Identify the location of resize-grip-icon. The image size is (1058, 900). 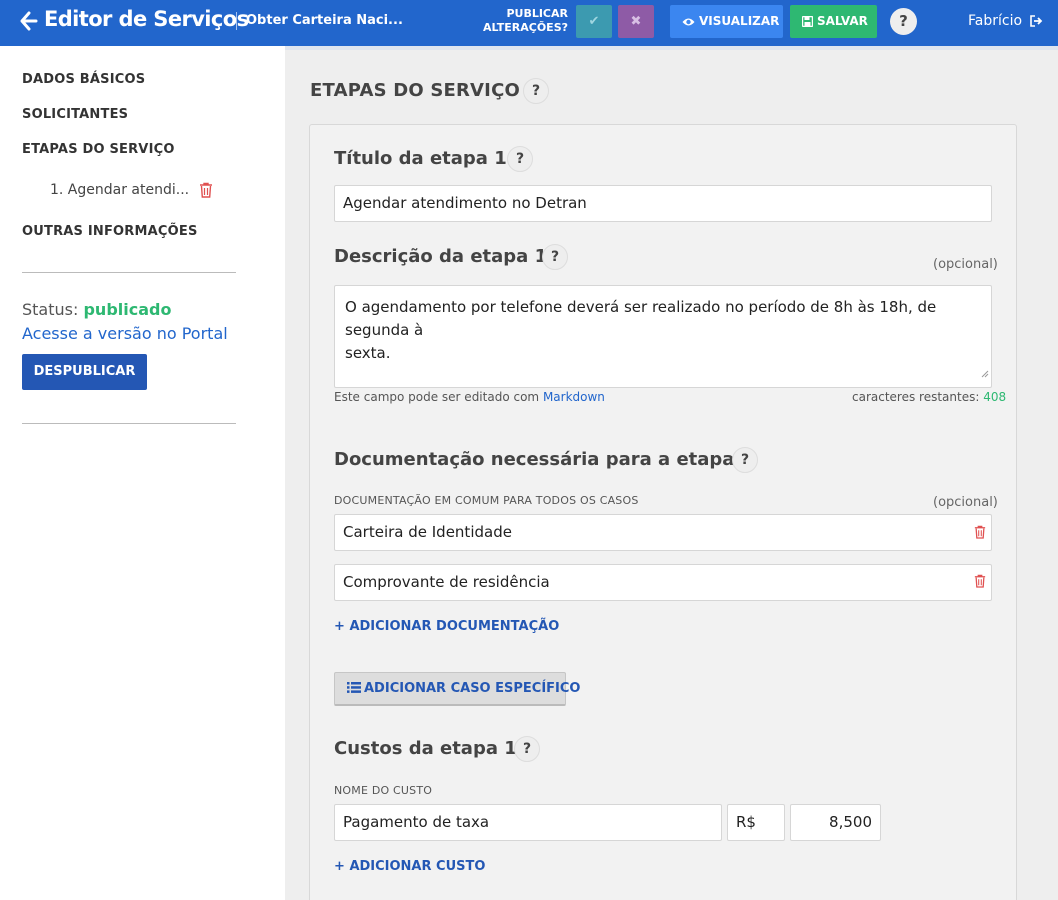
(985, 373).